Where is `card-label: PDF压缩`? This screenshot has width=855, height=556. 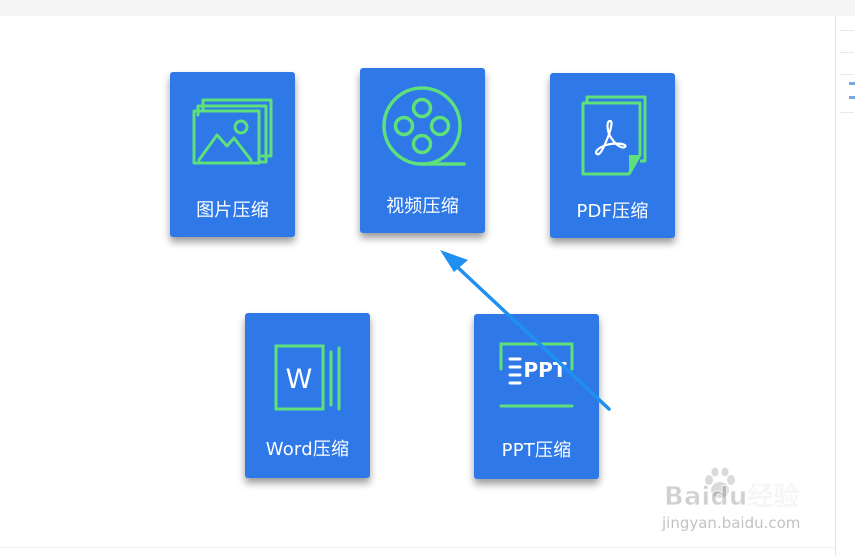
card-label: PDF压缩 is located at coordinates (612, 211).